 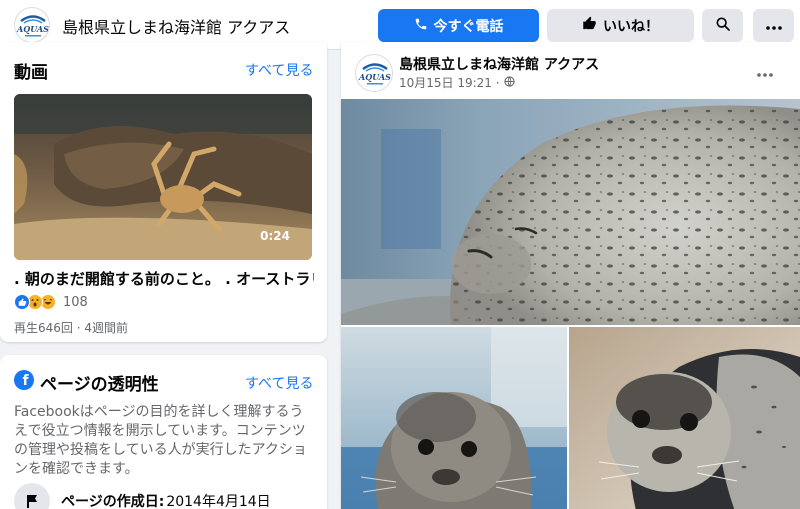 I want to click on page-logo: AQUAS, so click(x=32, y=25).